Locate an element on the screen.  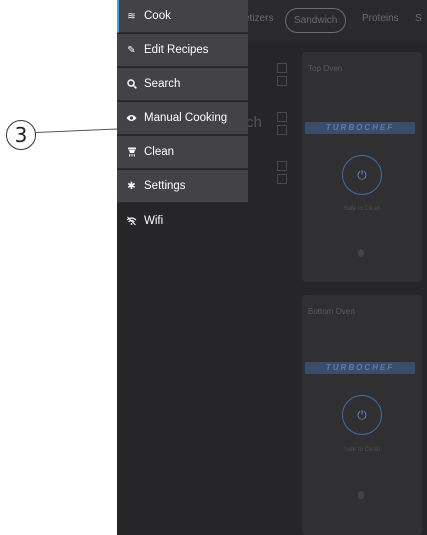
menu-item-label: Manual Cooking is located at coordinates (186, 118).